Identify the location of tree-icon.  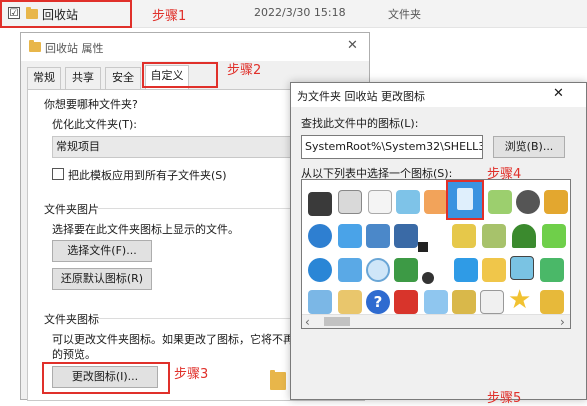
(524, 236).